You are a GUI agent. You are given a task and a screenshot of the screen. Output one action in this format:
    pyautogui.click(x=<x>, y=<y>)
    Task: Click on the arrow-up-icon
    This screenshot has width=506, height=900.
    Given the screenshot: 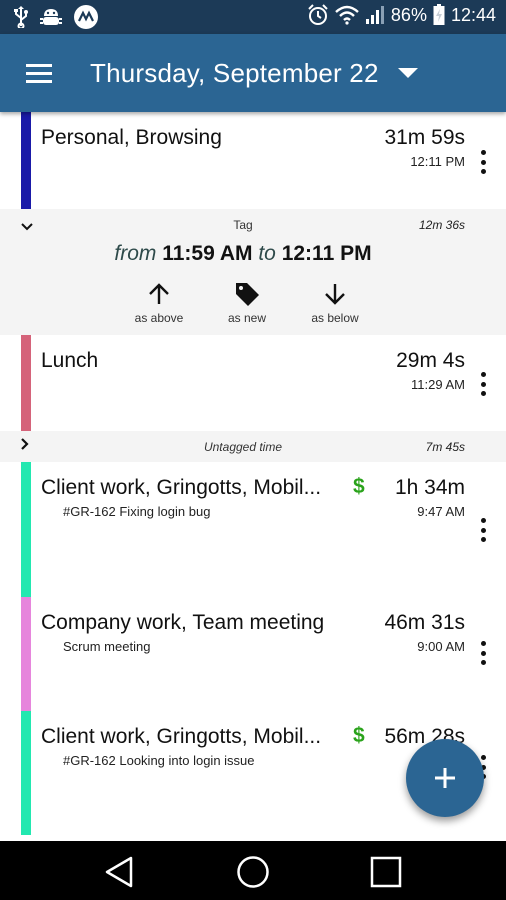 What is the action you would take?
    pyautogui.click(x=159, y=294)
    